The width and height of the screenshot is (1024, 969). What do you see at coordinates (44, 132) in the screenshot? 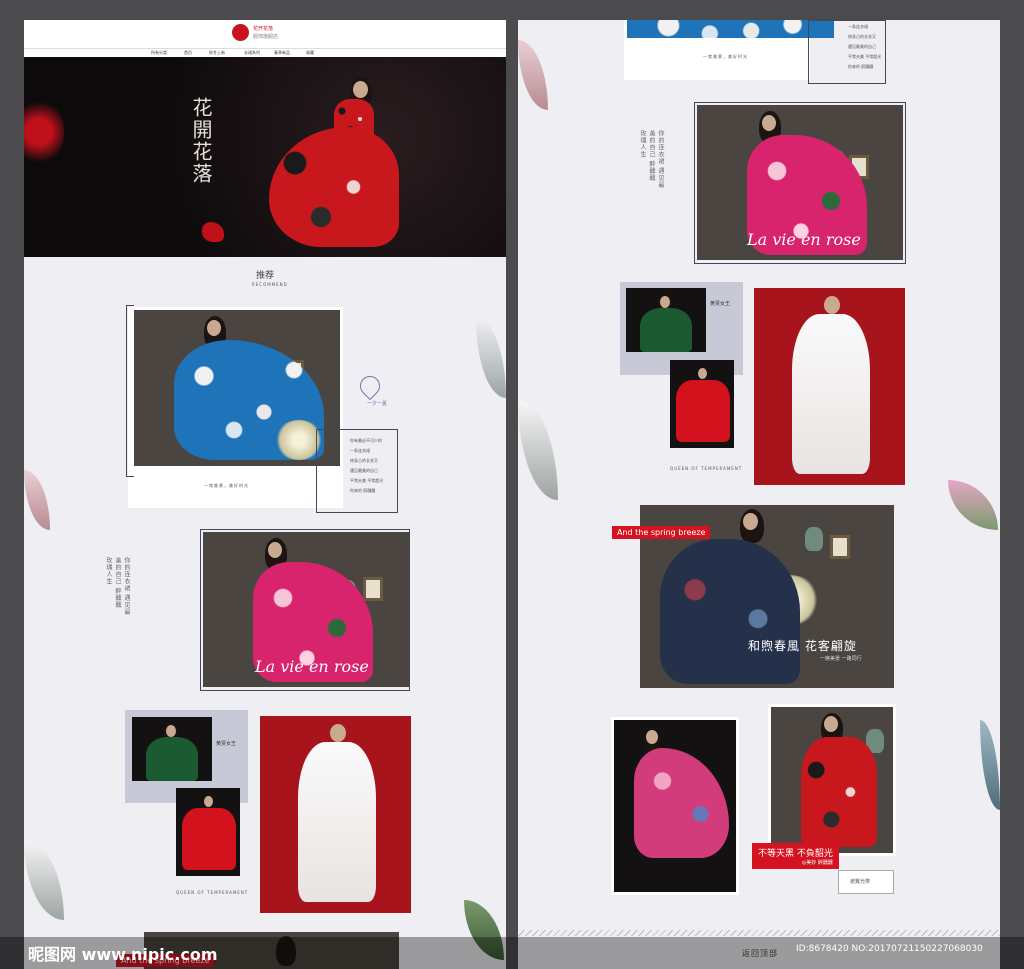
I see `rose-petal-decoration` at bounding box center [44, 132].